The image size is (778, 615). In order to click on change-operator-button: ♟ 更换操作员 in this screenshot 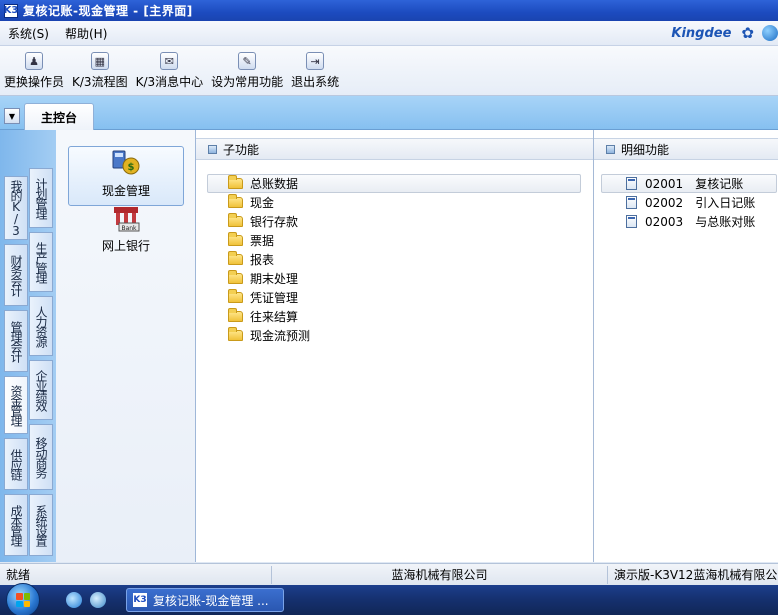, I will do `click(34, 70)`.